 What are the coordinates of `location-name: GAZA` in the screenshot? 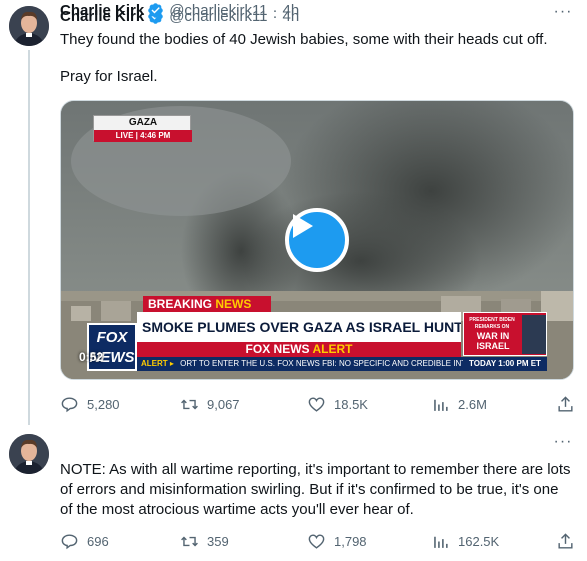 It's located at (143, 122).